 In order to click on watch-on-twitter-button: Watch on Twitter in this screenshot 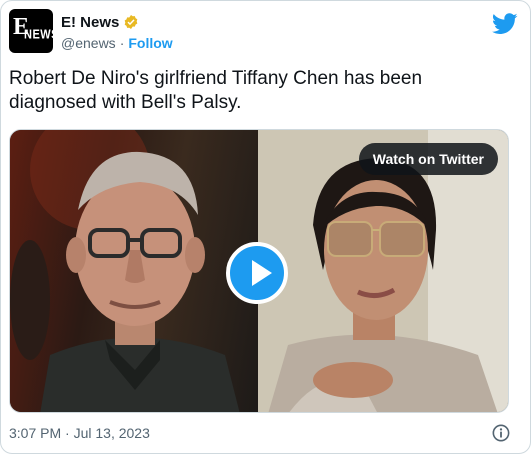, I will do `click(428, 159)`.